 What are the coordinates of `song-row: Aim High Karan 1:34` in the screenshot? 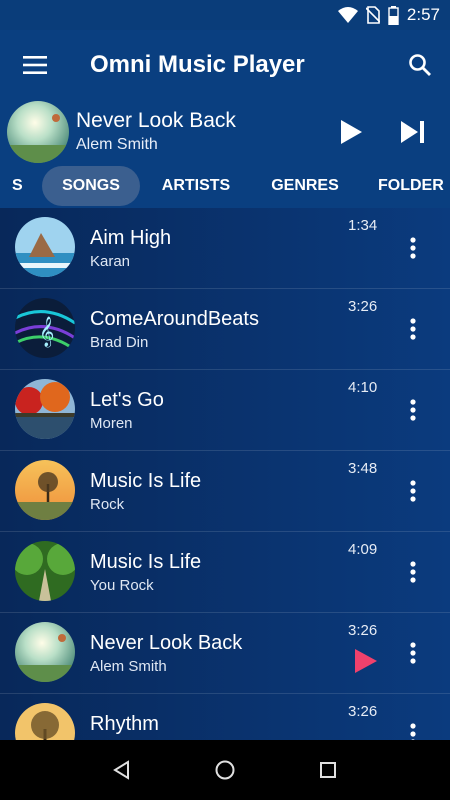 It's located at (225, 248).